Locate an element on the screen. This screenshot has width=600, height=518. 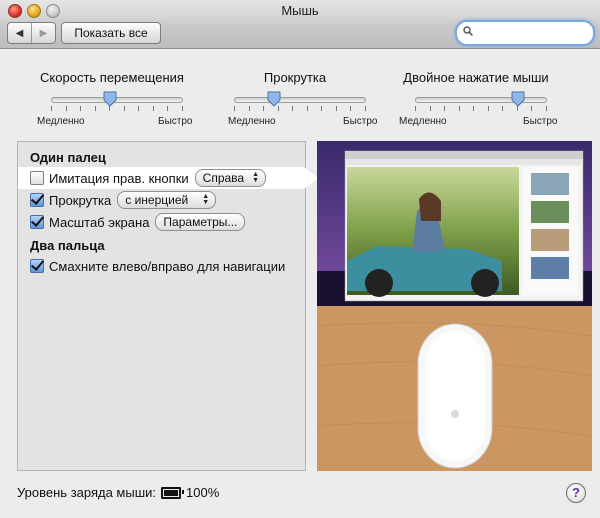
double-click-max-label: Быстро is located at coordinates (540, 121).